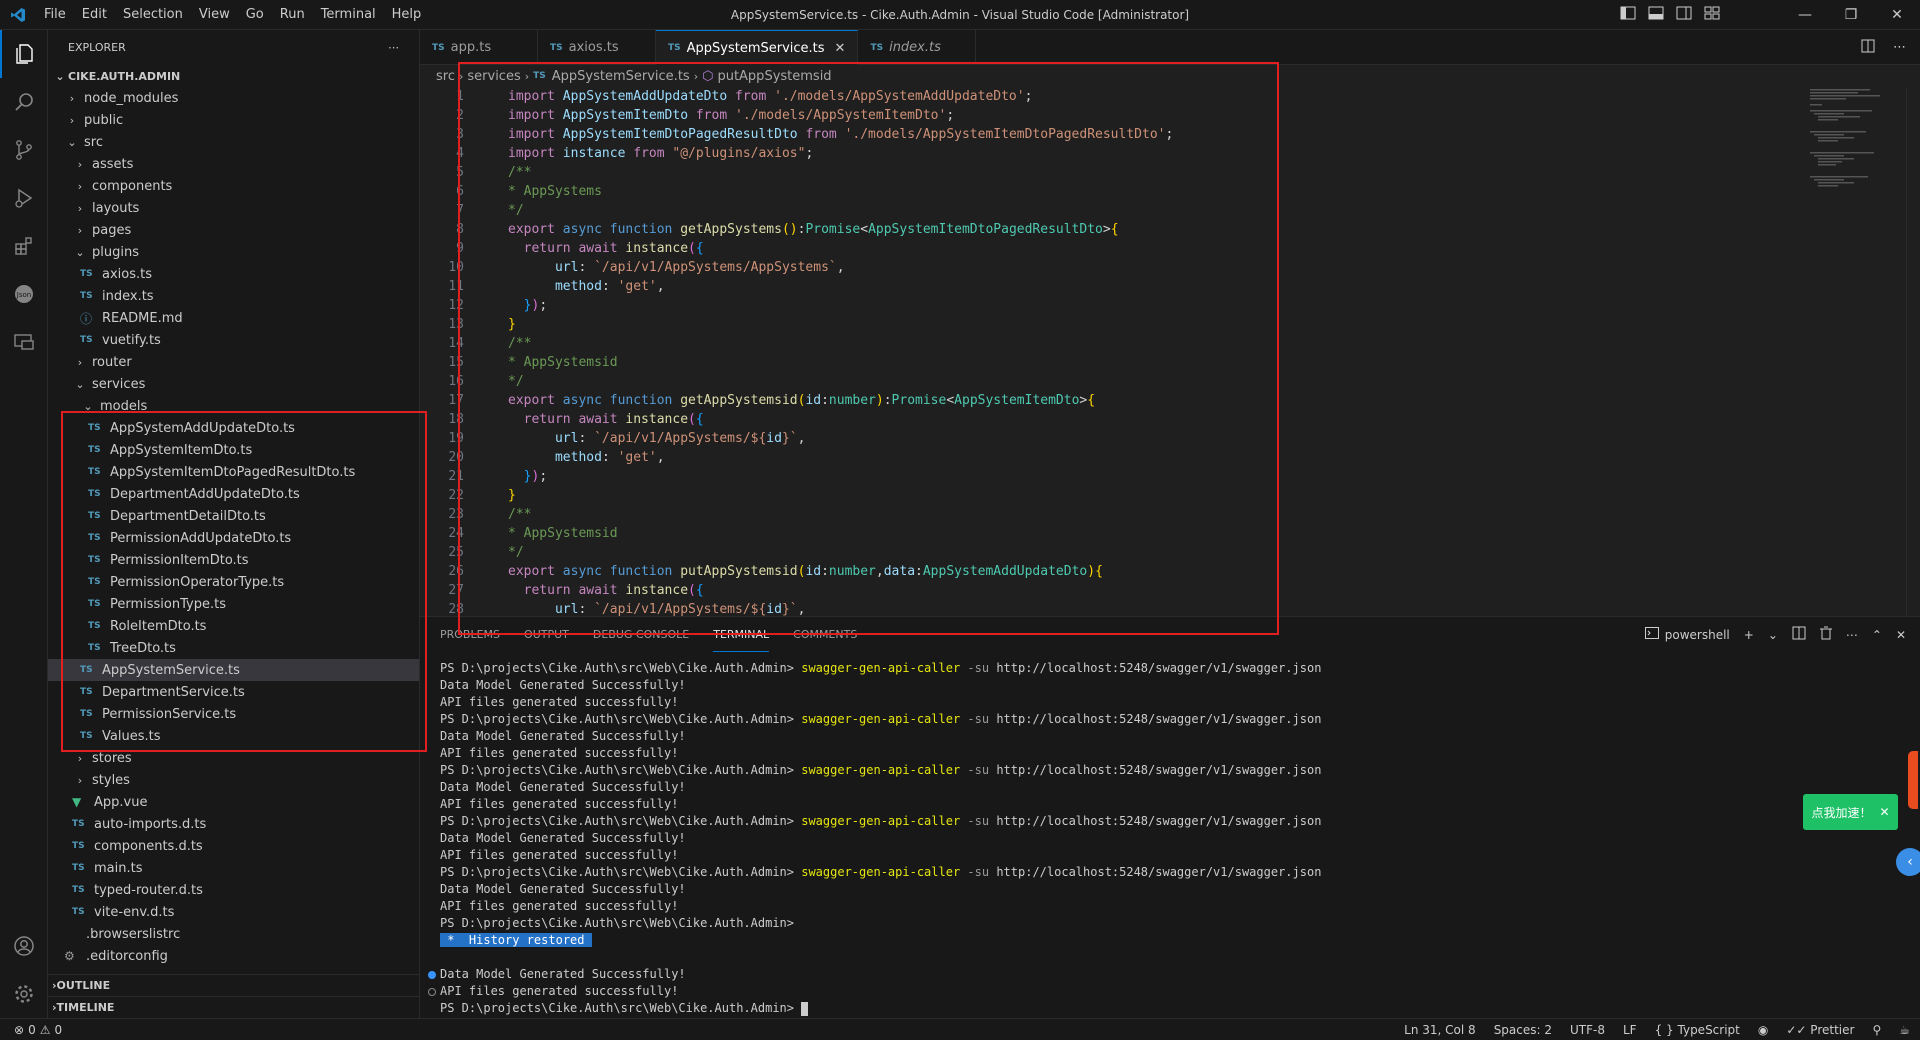  I want to click on menu-terminal: Terminal, so click(348, 15).